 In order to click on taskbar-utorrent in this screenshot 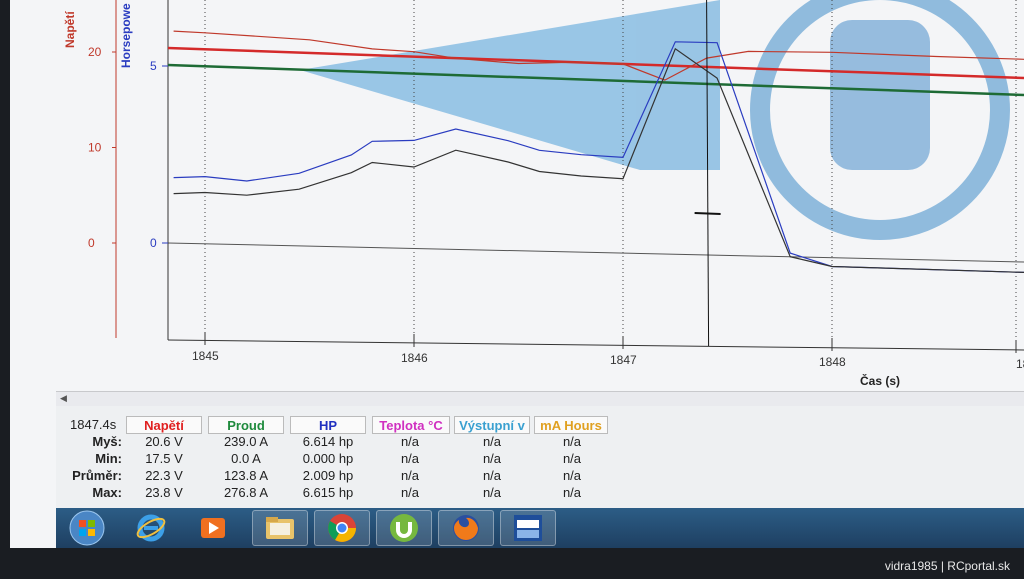, I will do `click(404, 528)`.